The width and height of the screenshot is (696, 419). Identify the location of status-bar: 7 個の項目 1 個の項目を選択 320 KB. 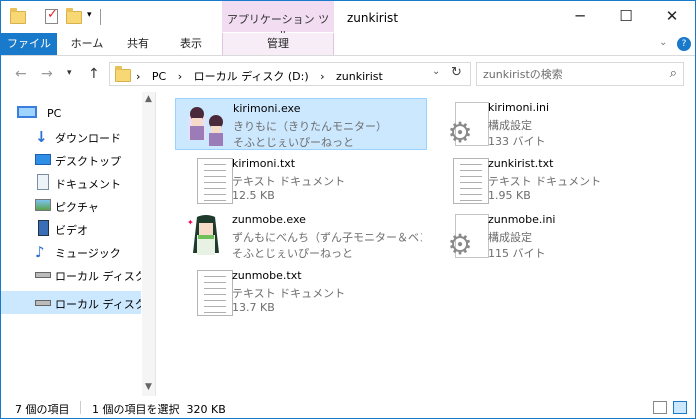
(348, 408).